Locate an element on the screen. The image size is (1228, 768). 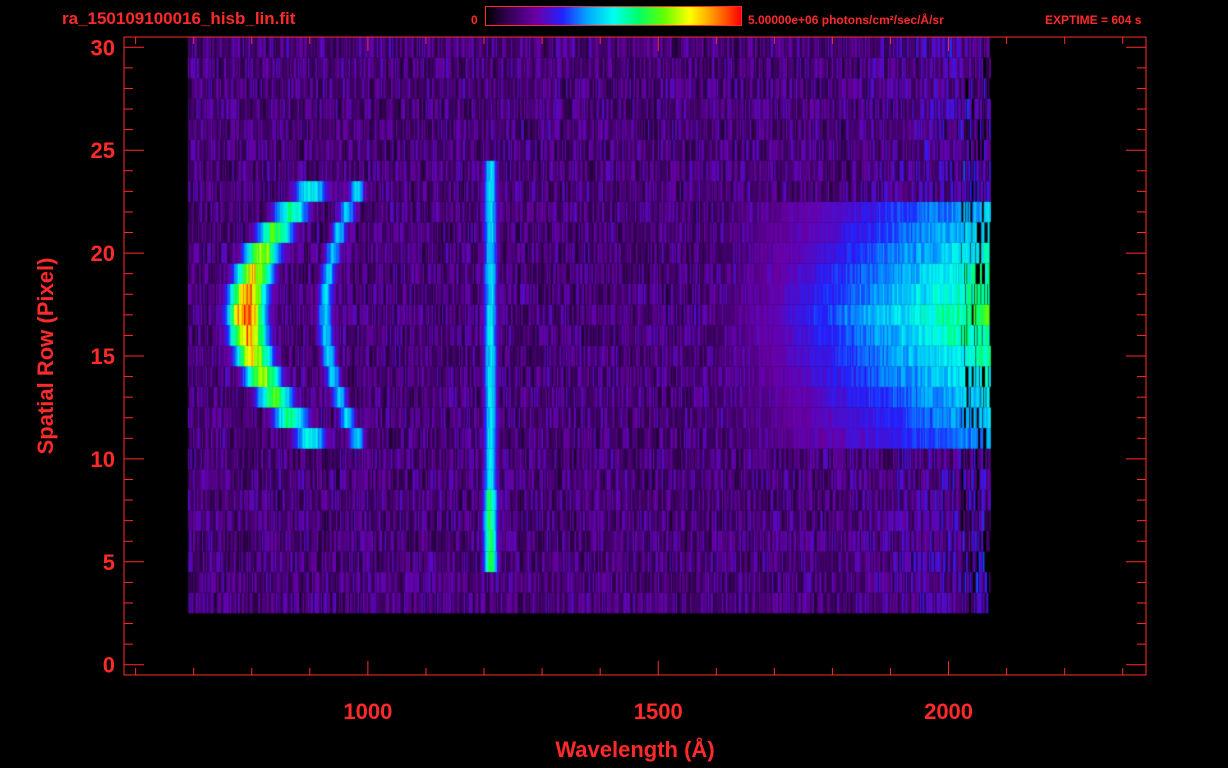
y-tick-label: 5 is located at coordinates (109, 562).